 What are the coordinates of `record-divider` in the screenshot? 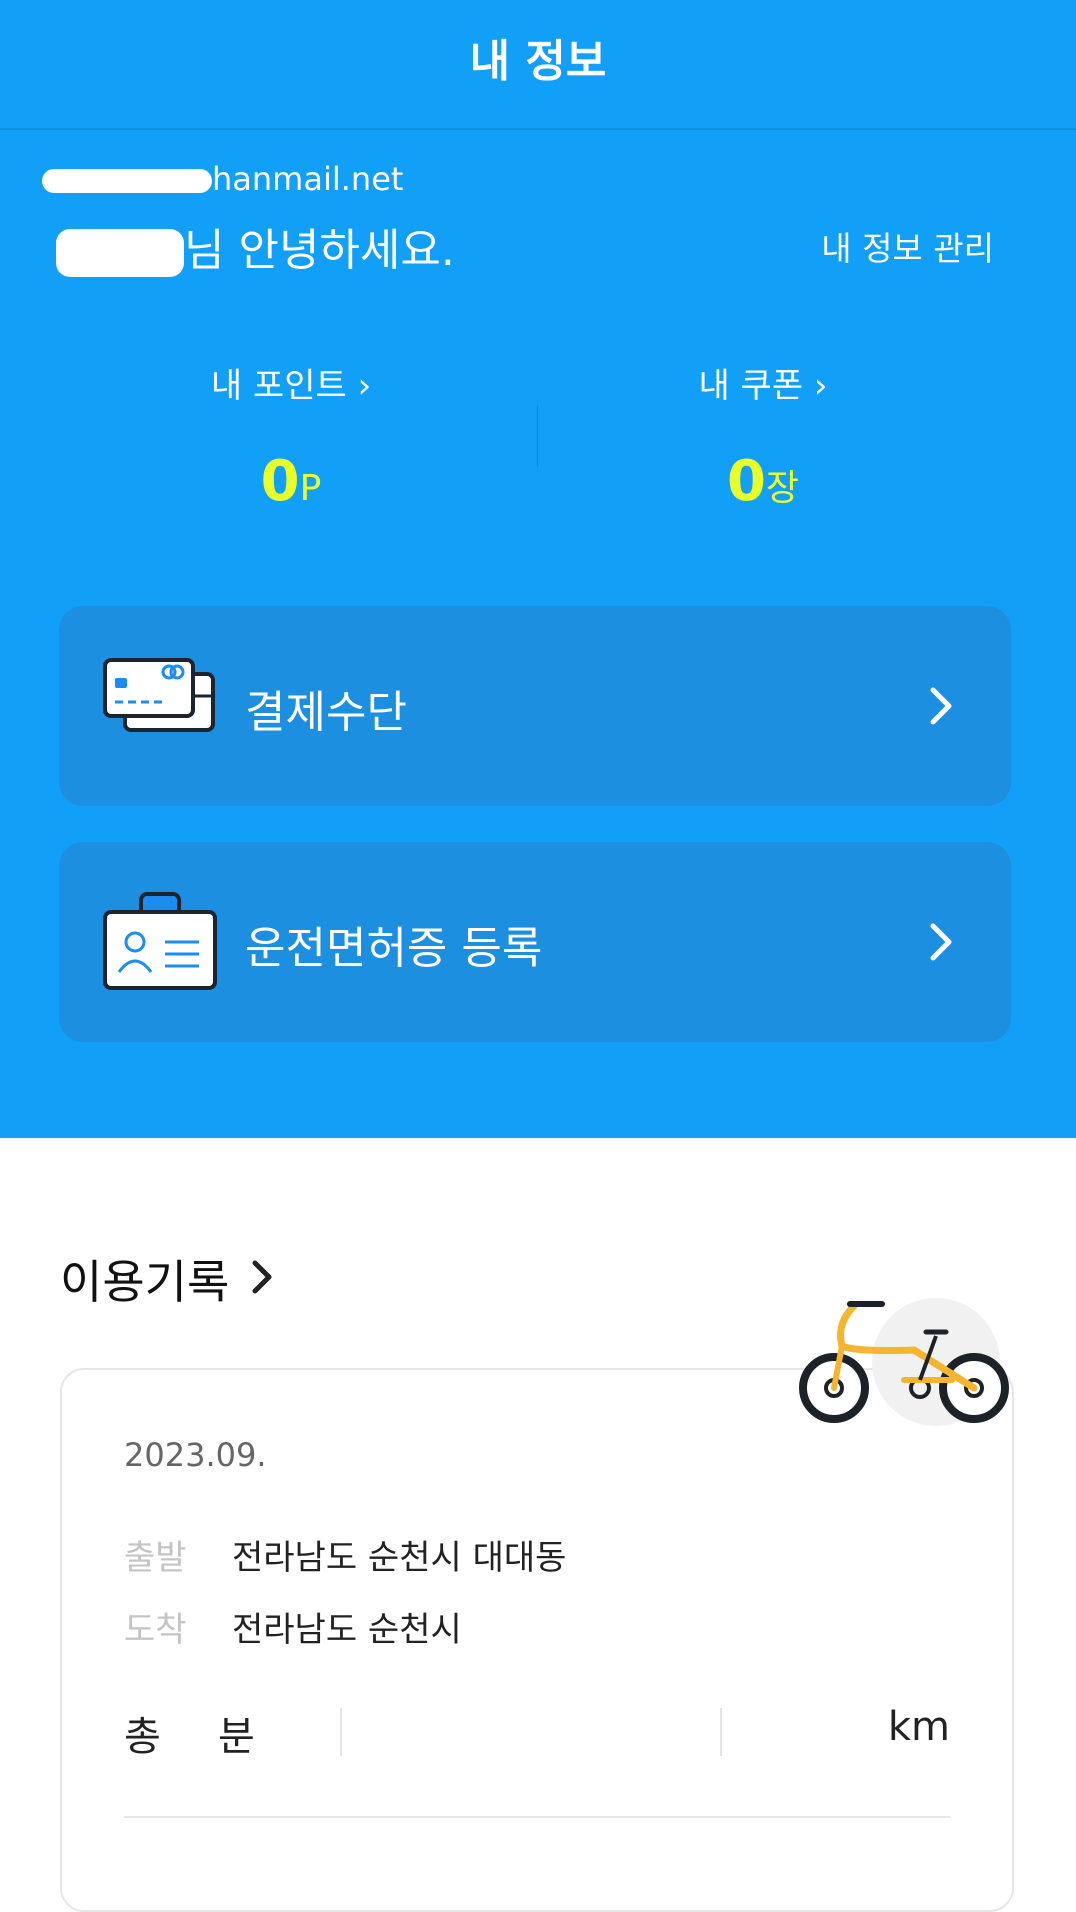 It's located at (537, 1817).